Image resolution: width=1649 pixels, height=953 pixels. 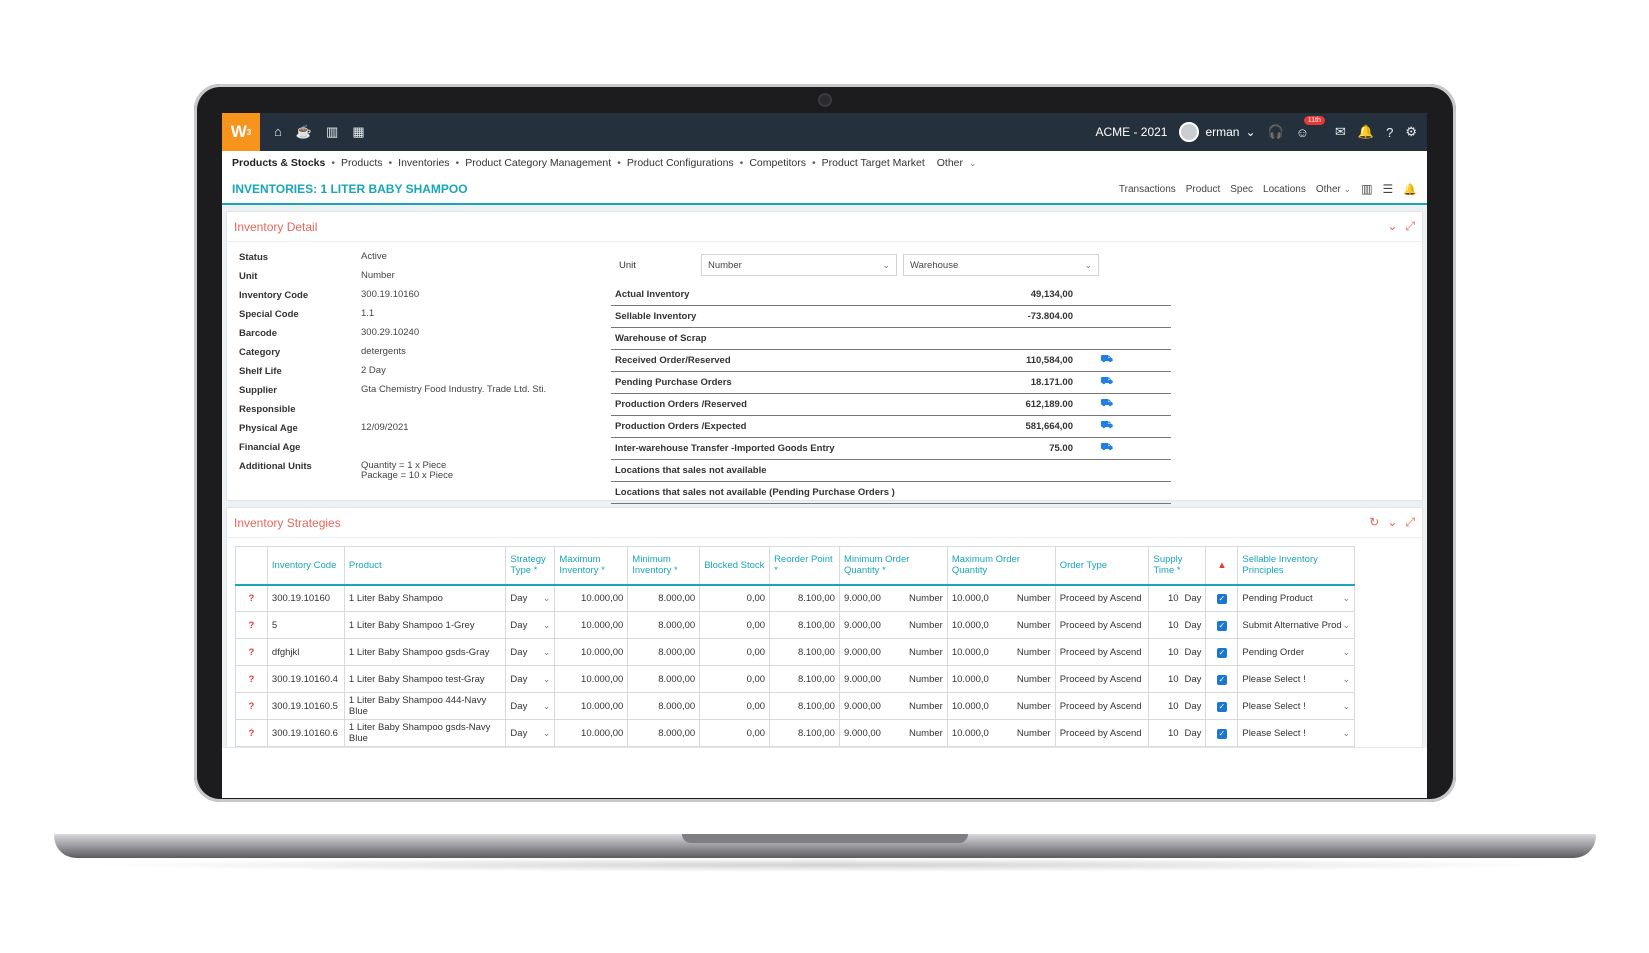 What do you see at coordinates (1340, 132) in the screenshot?
I see `chat-icon: ✉` at bounding box center [1340, 132].